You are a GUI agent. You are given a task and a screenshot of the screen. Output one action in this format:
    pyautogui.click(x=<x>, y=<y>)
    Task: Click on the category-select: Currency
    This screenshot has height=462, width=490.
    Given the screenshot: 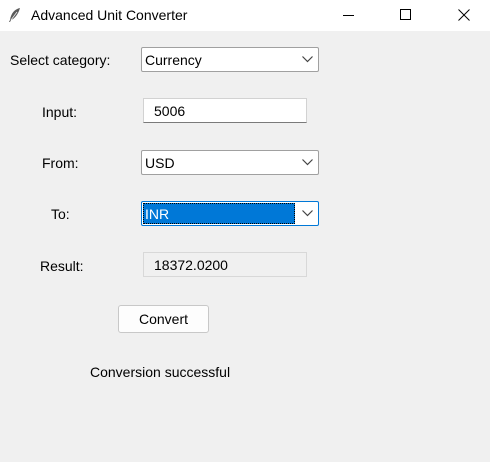 What is the action you would take?
    pyautogui.click(x=230, y=59)
    